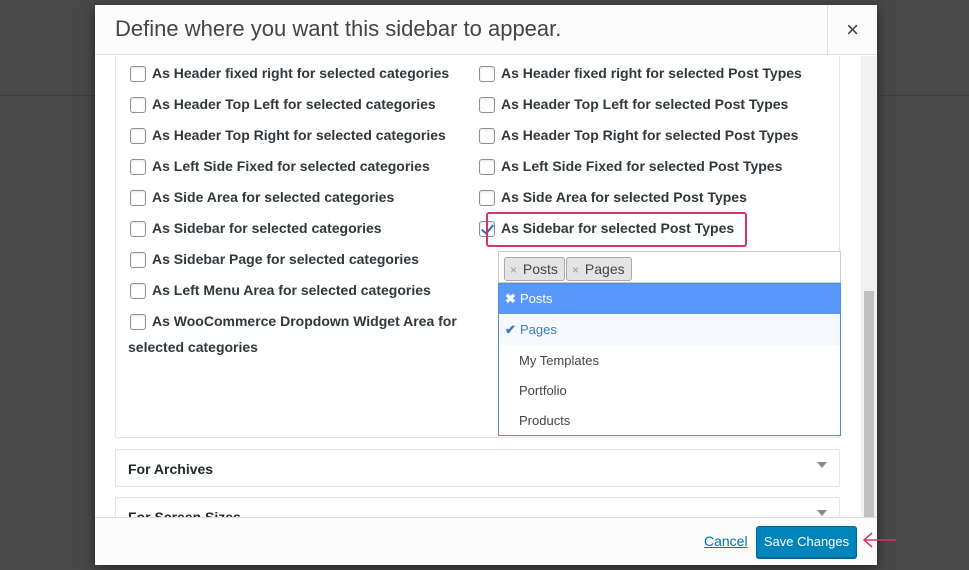  I want to click on checkbox-label: As Side Area for selected categories, so click(273, 197).